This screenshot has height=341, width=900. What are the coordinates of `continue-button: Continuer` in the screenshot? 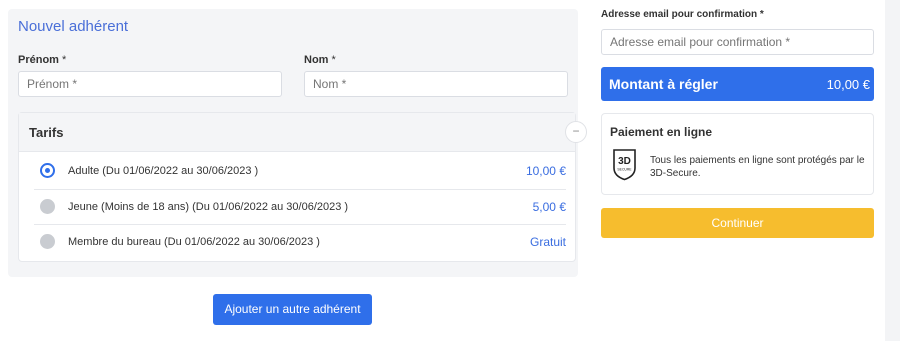 It's located at (737, 223).